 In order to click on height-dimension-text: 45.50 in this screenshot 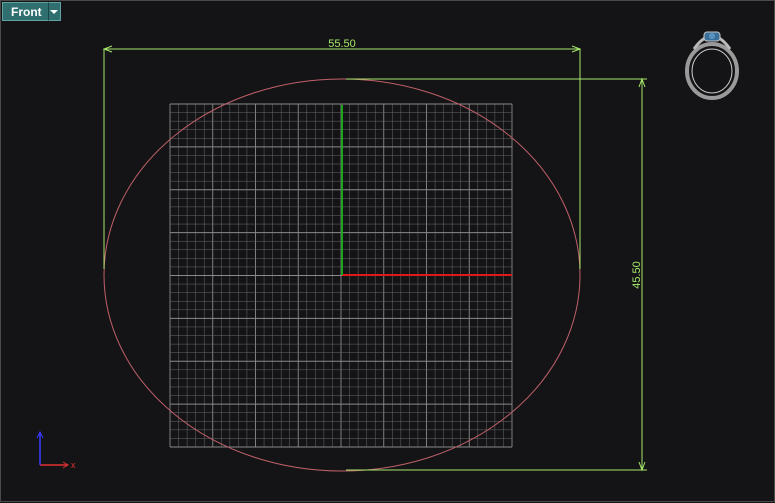, I will do `click(637, 275)`.